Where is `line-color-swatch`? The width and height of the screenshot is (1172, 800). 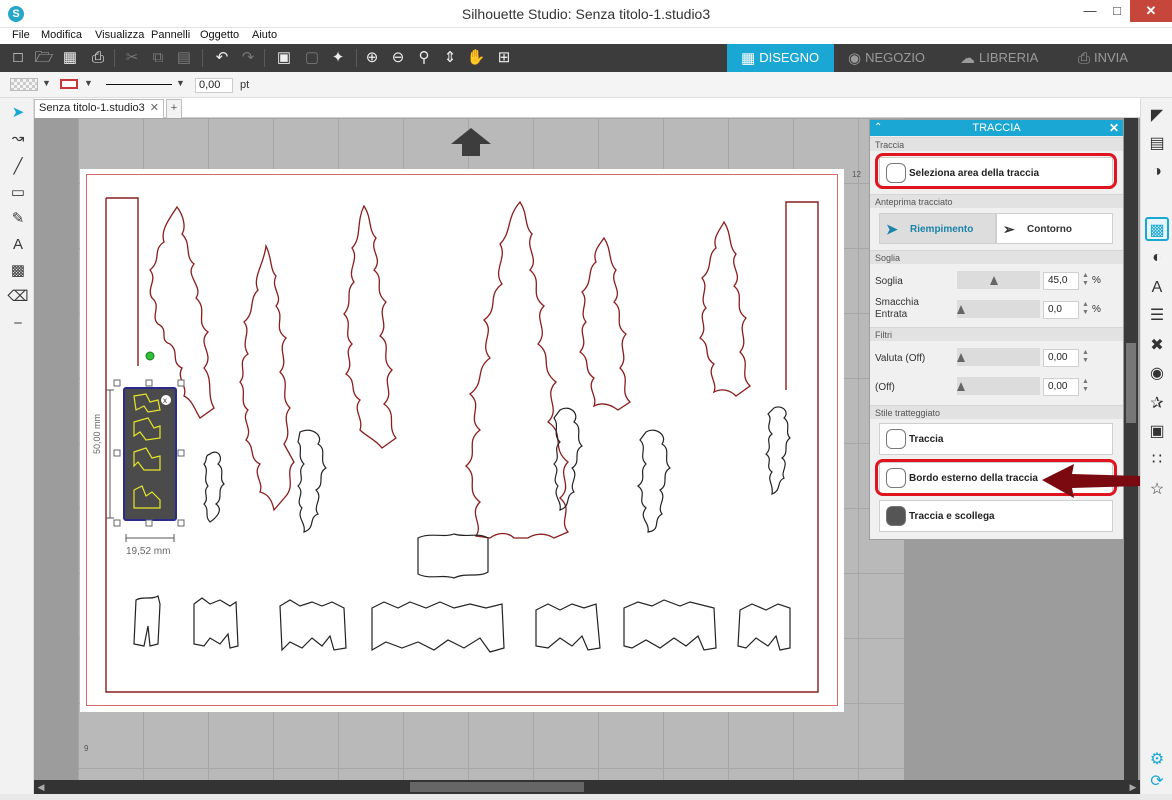
line-color-swatch is located at coordinates (69, 84).